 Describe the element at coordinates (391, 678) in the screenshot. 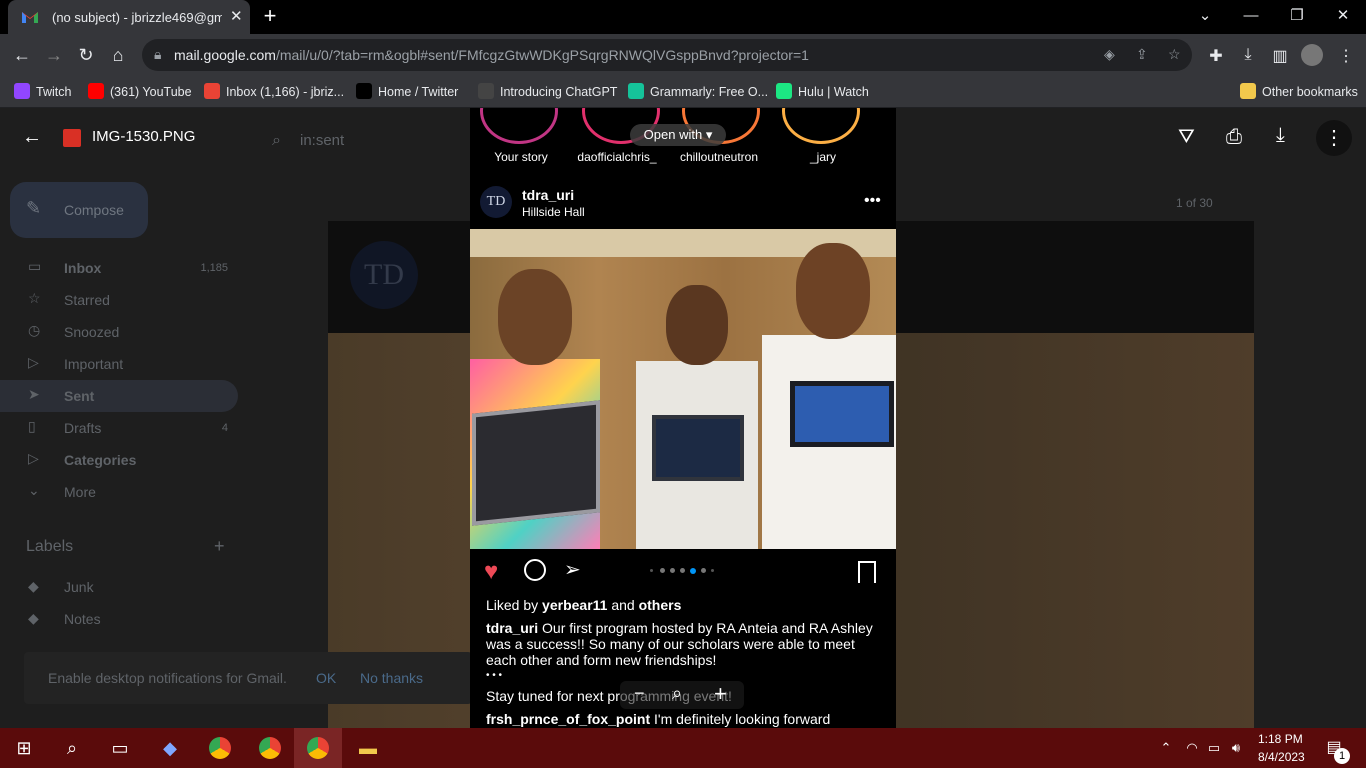

I see `notification-no-button: No thanks` at that location.